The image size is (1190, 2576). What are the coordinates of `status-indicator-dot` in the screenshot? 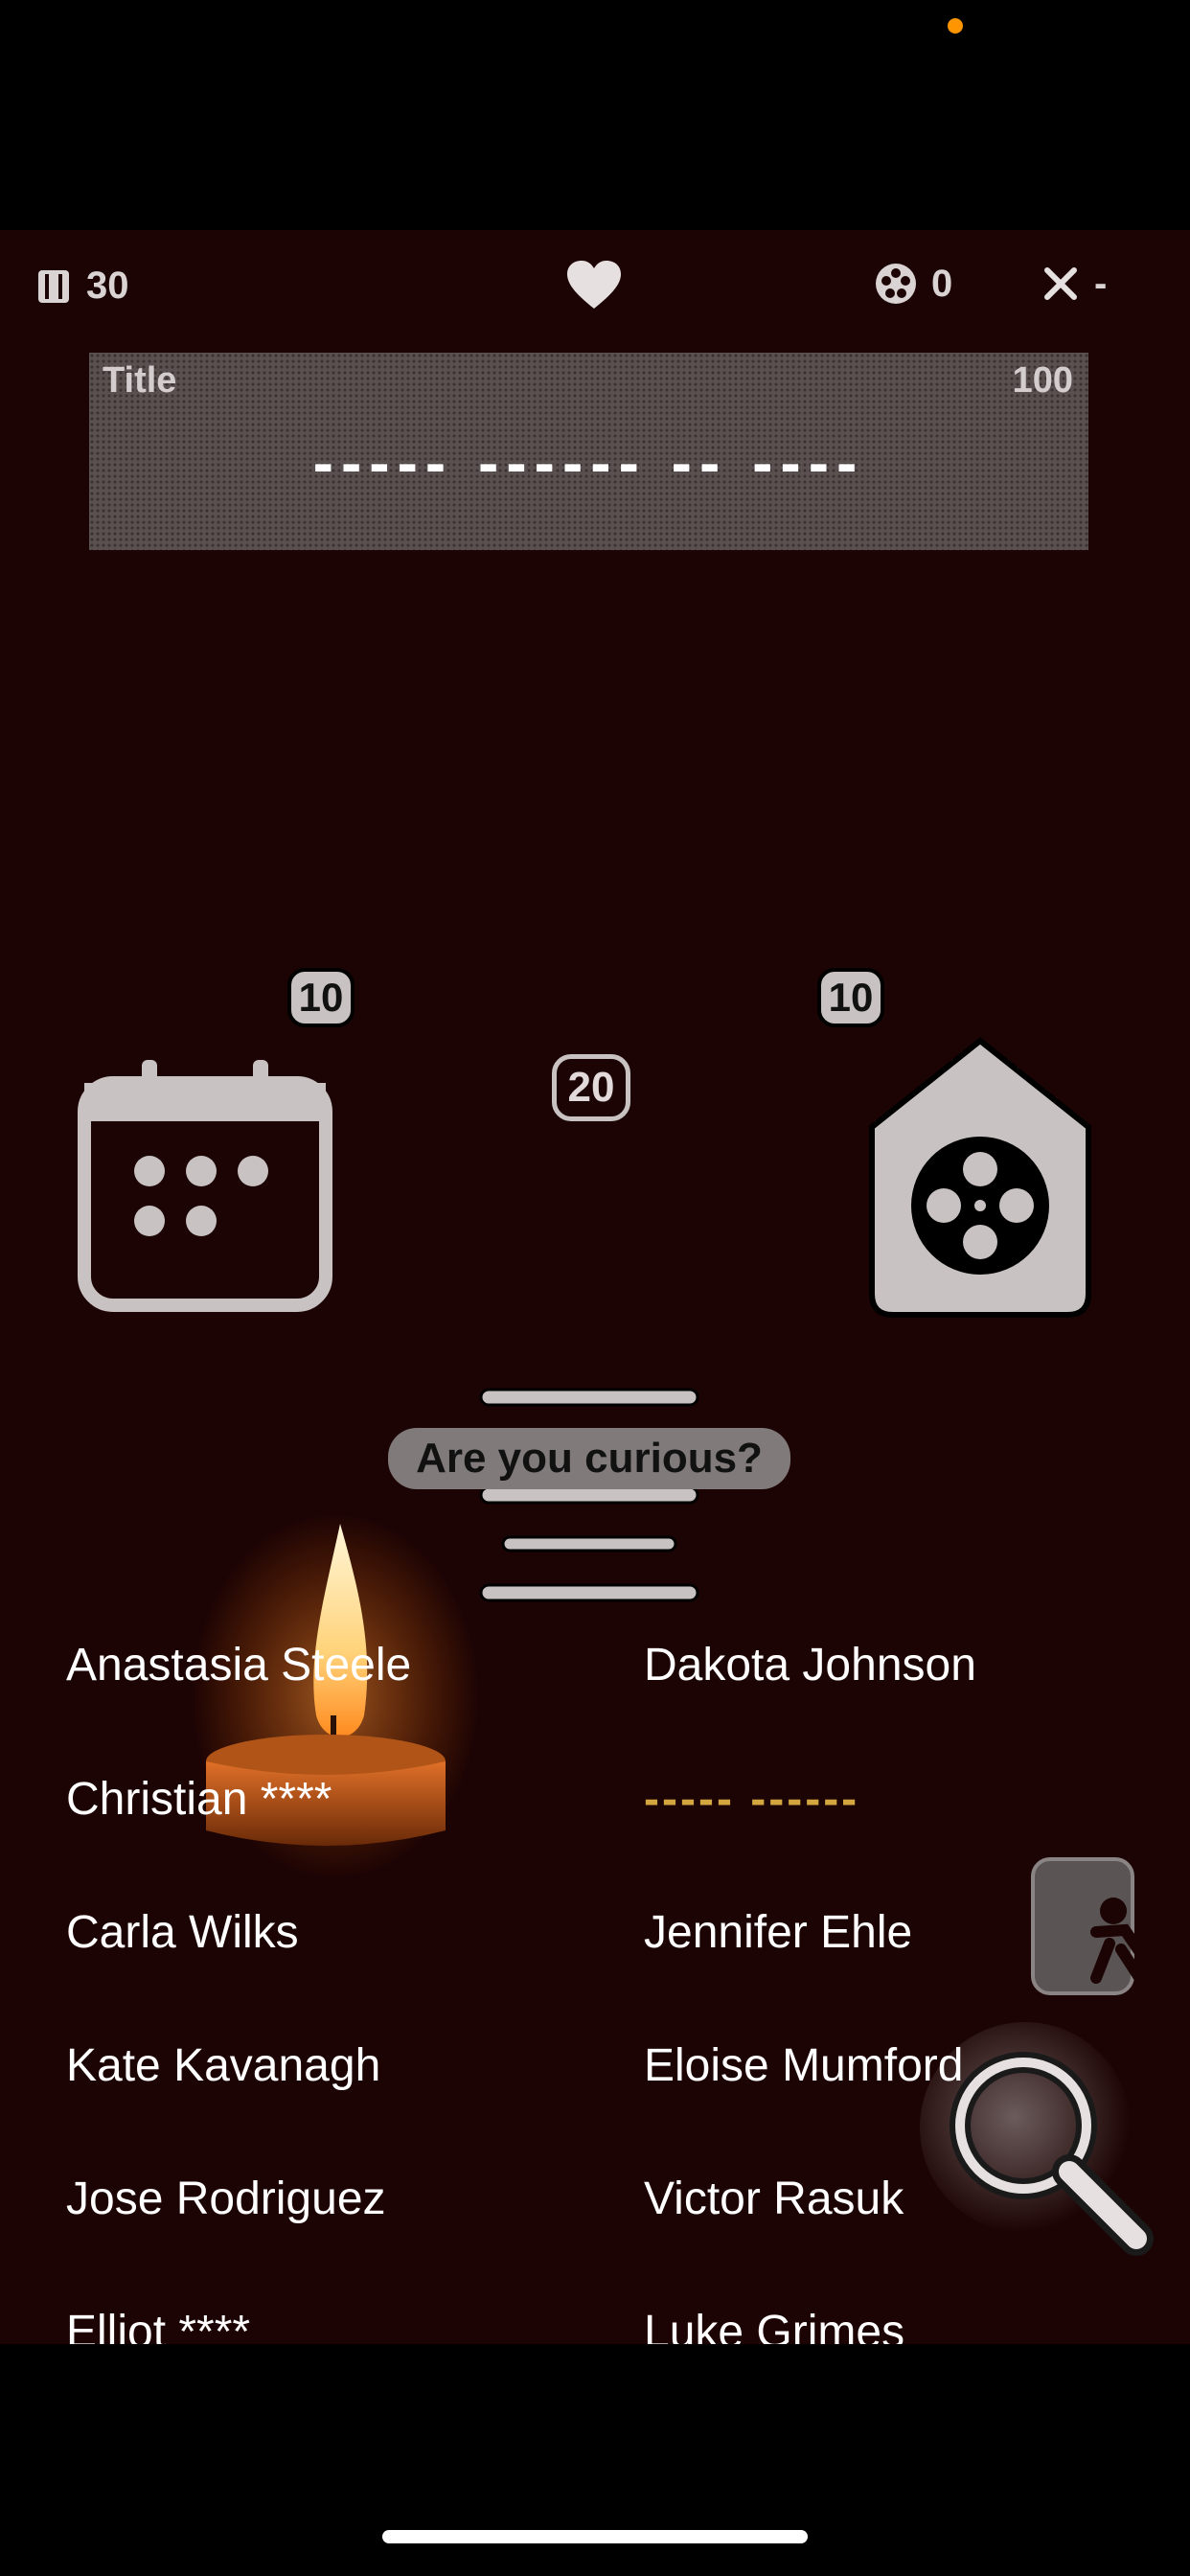 It's located at (956, 26).